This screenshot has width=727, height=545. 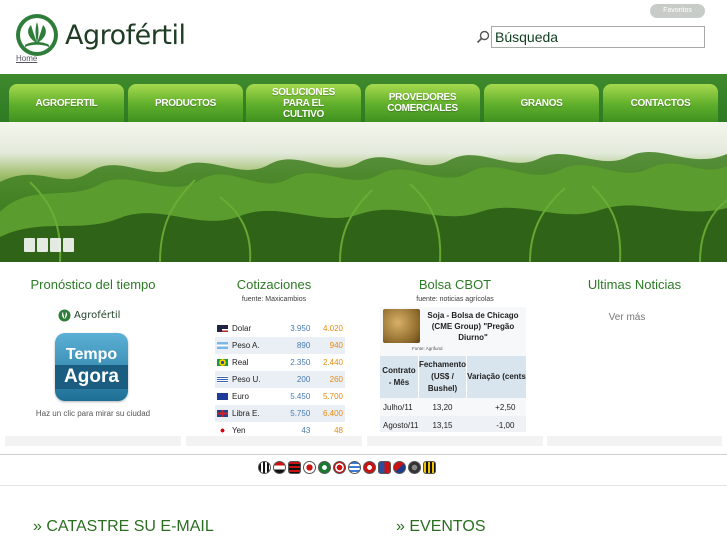 I want to click on brand-name: Agrofértil, so click(x=125, y=35).